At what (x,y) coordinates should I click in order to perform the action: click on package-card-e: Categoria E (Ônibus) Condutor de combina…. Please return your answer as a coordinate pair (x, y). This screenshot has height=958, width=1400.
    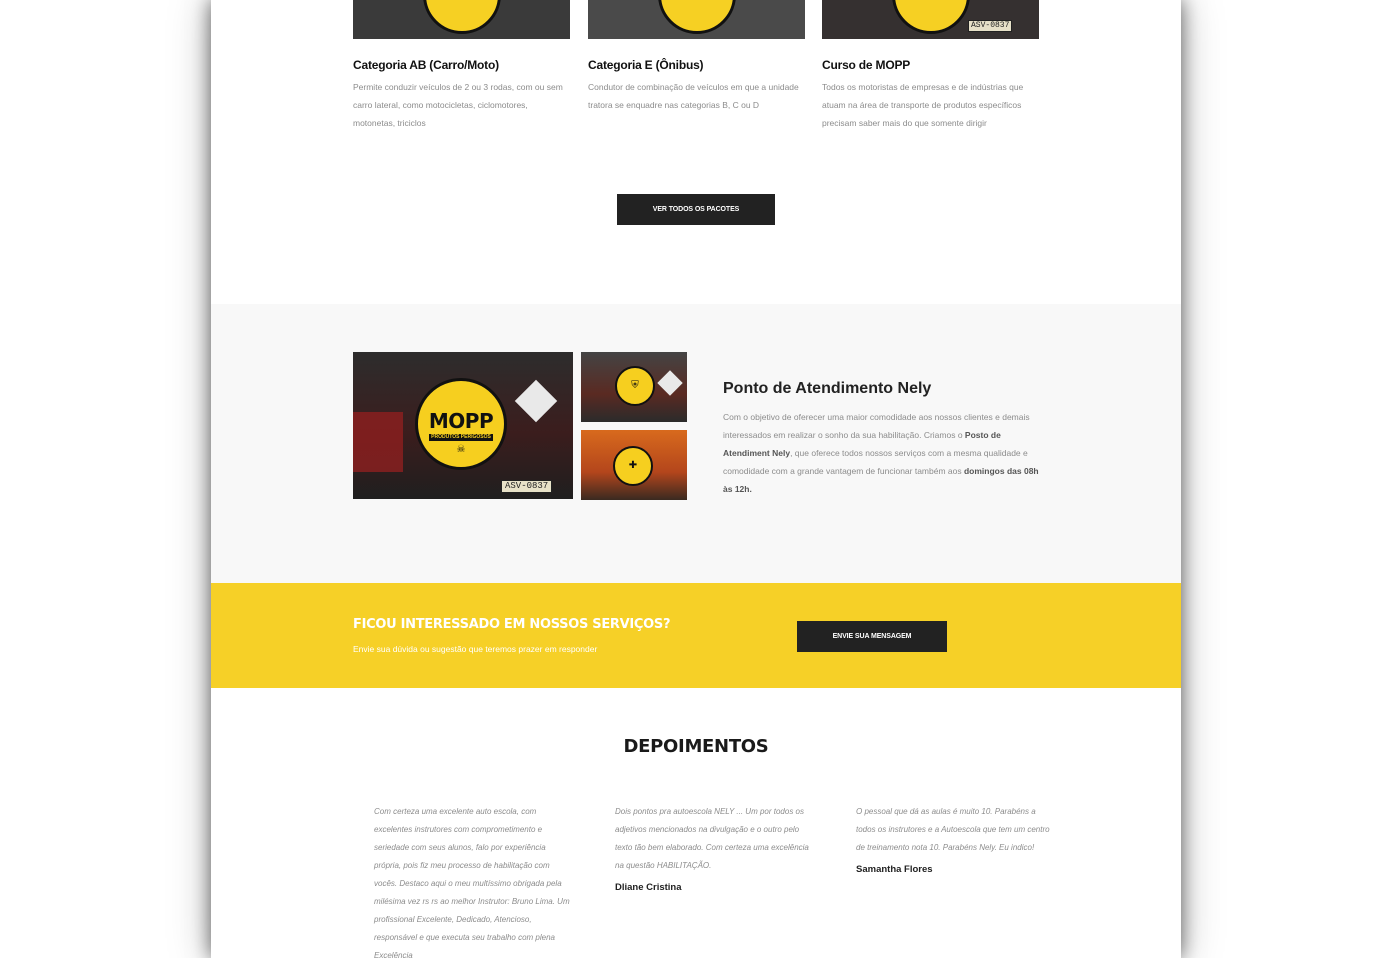
    Looking at the image, I should click on (696, 57).